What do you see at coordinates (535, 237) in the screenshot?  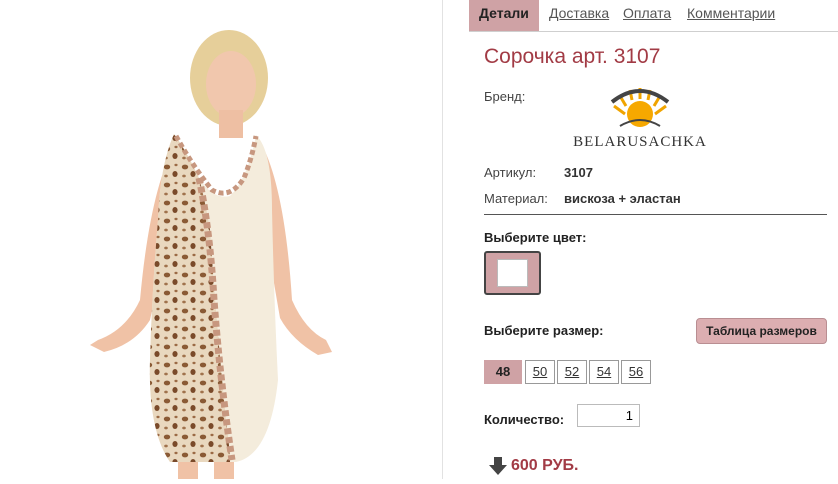 I see `color-heading: Выберите цвет:` at bounding box center [535, 237].